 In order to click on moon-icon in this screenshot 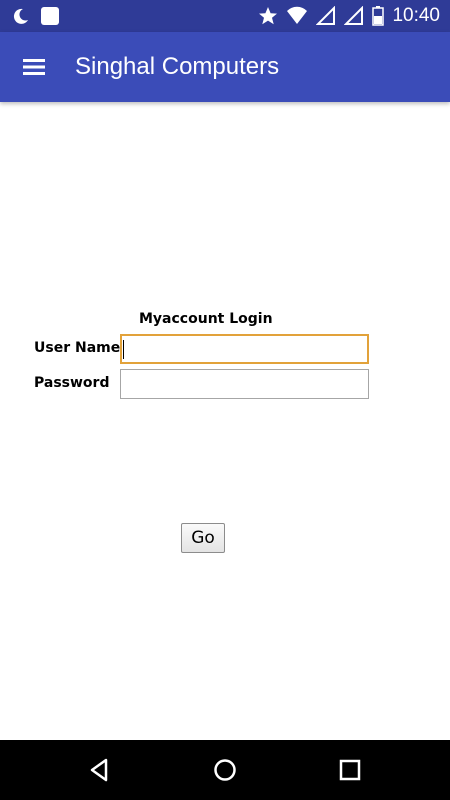, I will do `click(20, 16)`.